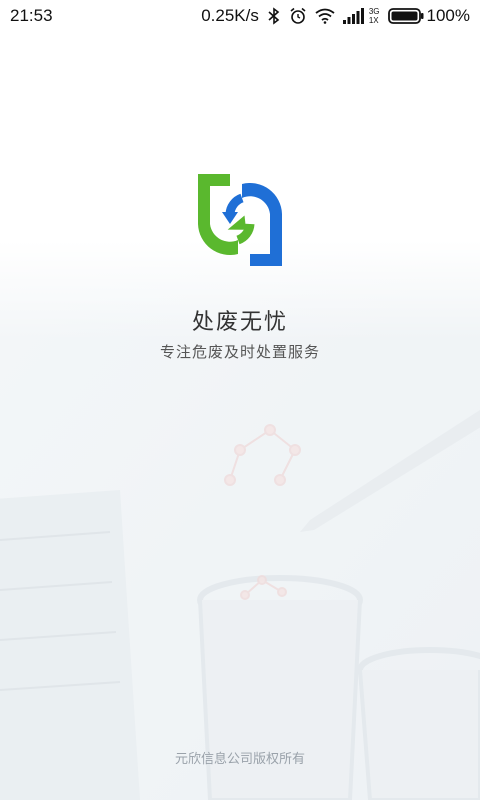 The width and height of the screenshot is (480, 800). I want to click on battery: 100%, so click(428, 16).